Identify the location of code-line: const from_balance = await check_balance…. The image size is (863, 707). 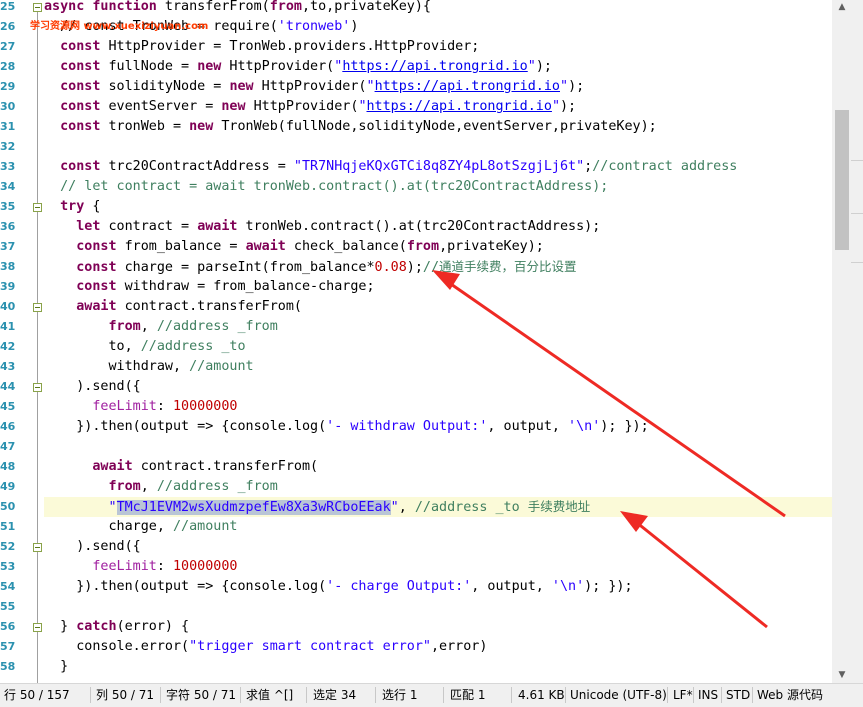
(438, 247).